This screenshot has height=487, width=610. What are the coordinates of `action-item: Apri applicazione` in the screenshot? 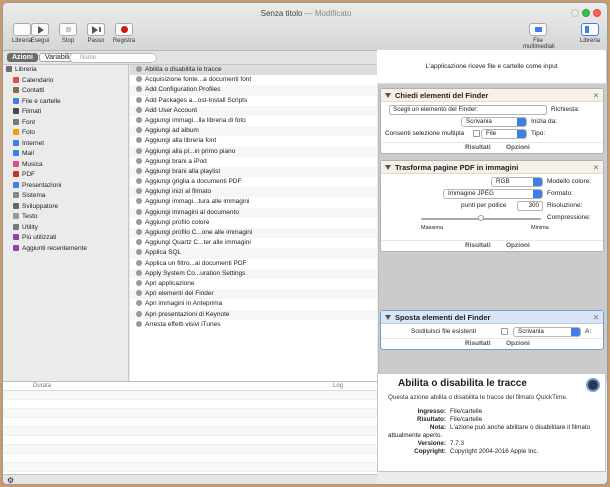 It's located at (253, 284).